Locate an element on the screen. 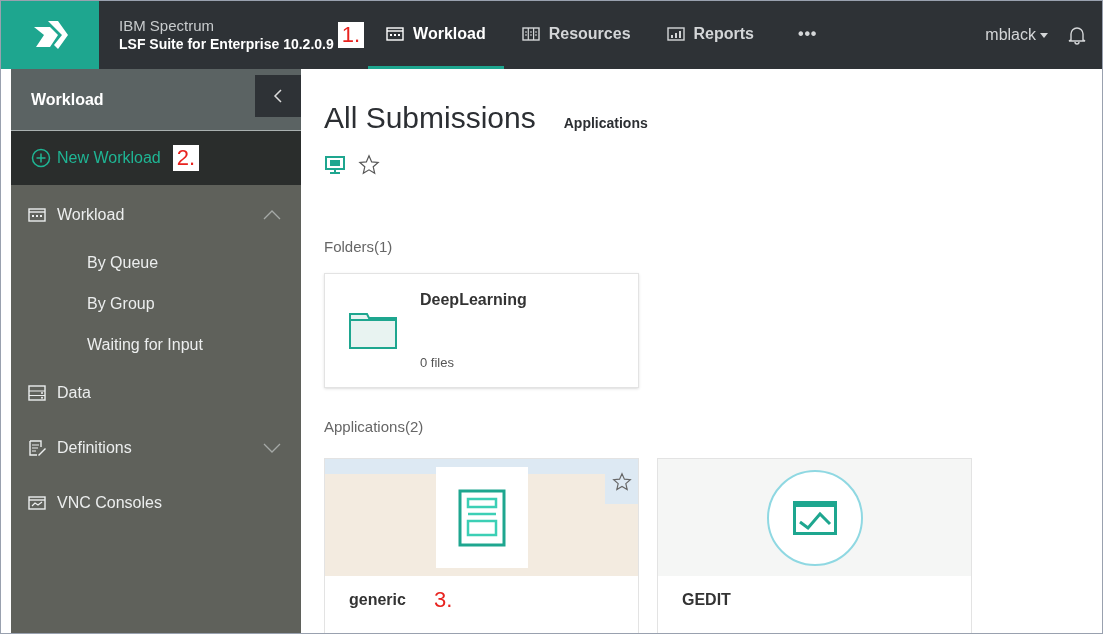  page-title: All Submissions is located at coordinates (430, 118).